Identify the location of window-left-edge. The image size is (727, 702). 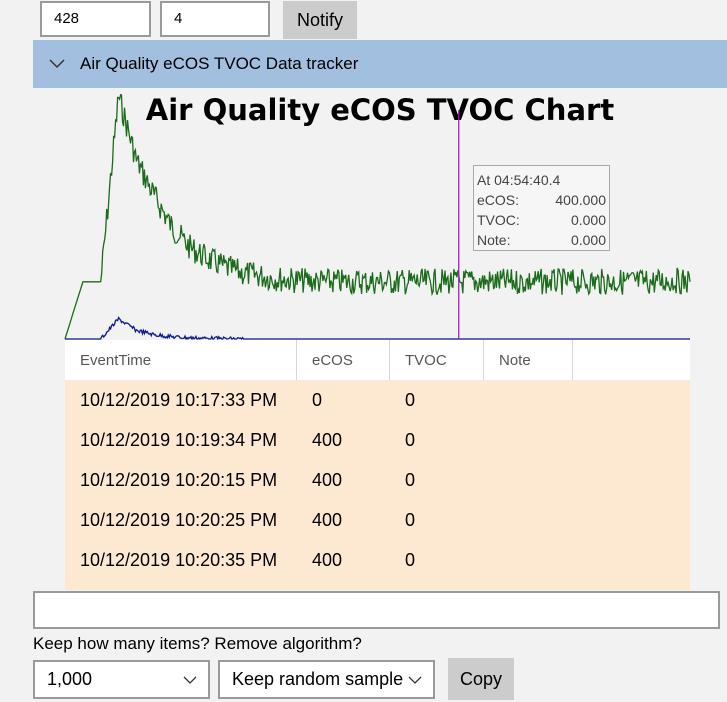
(5, 351).